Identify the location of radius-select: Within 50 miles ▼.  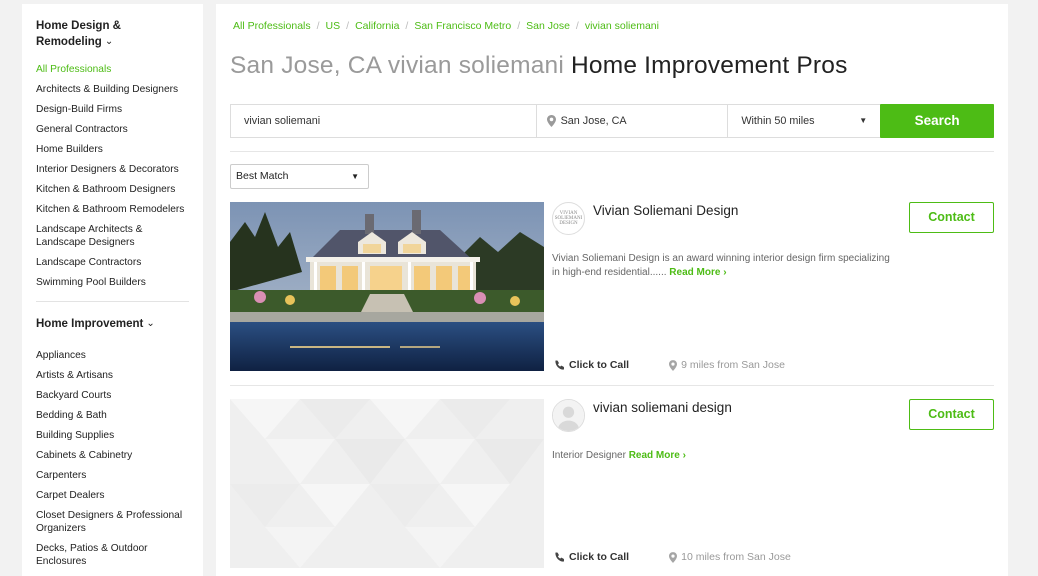
(804, 121).